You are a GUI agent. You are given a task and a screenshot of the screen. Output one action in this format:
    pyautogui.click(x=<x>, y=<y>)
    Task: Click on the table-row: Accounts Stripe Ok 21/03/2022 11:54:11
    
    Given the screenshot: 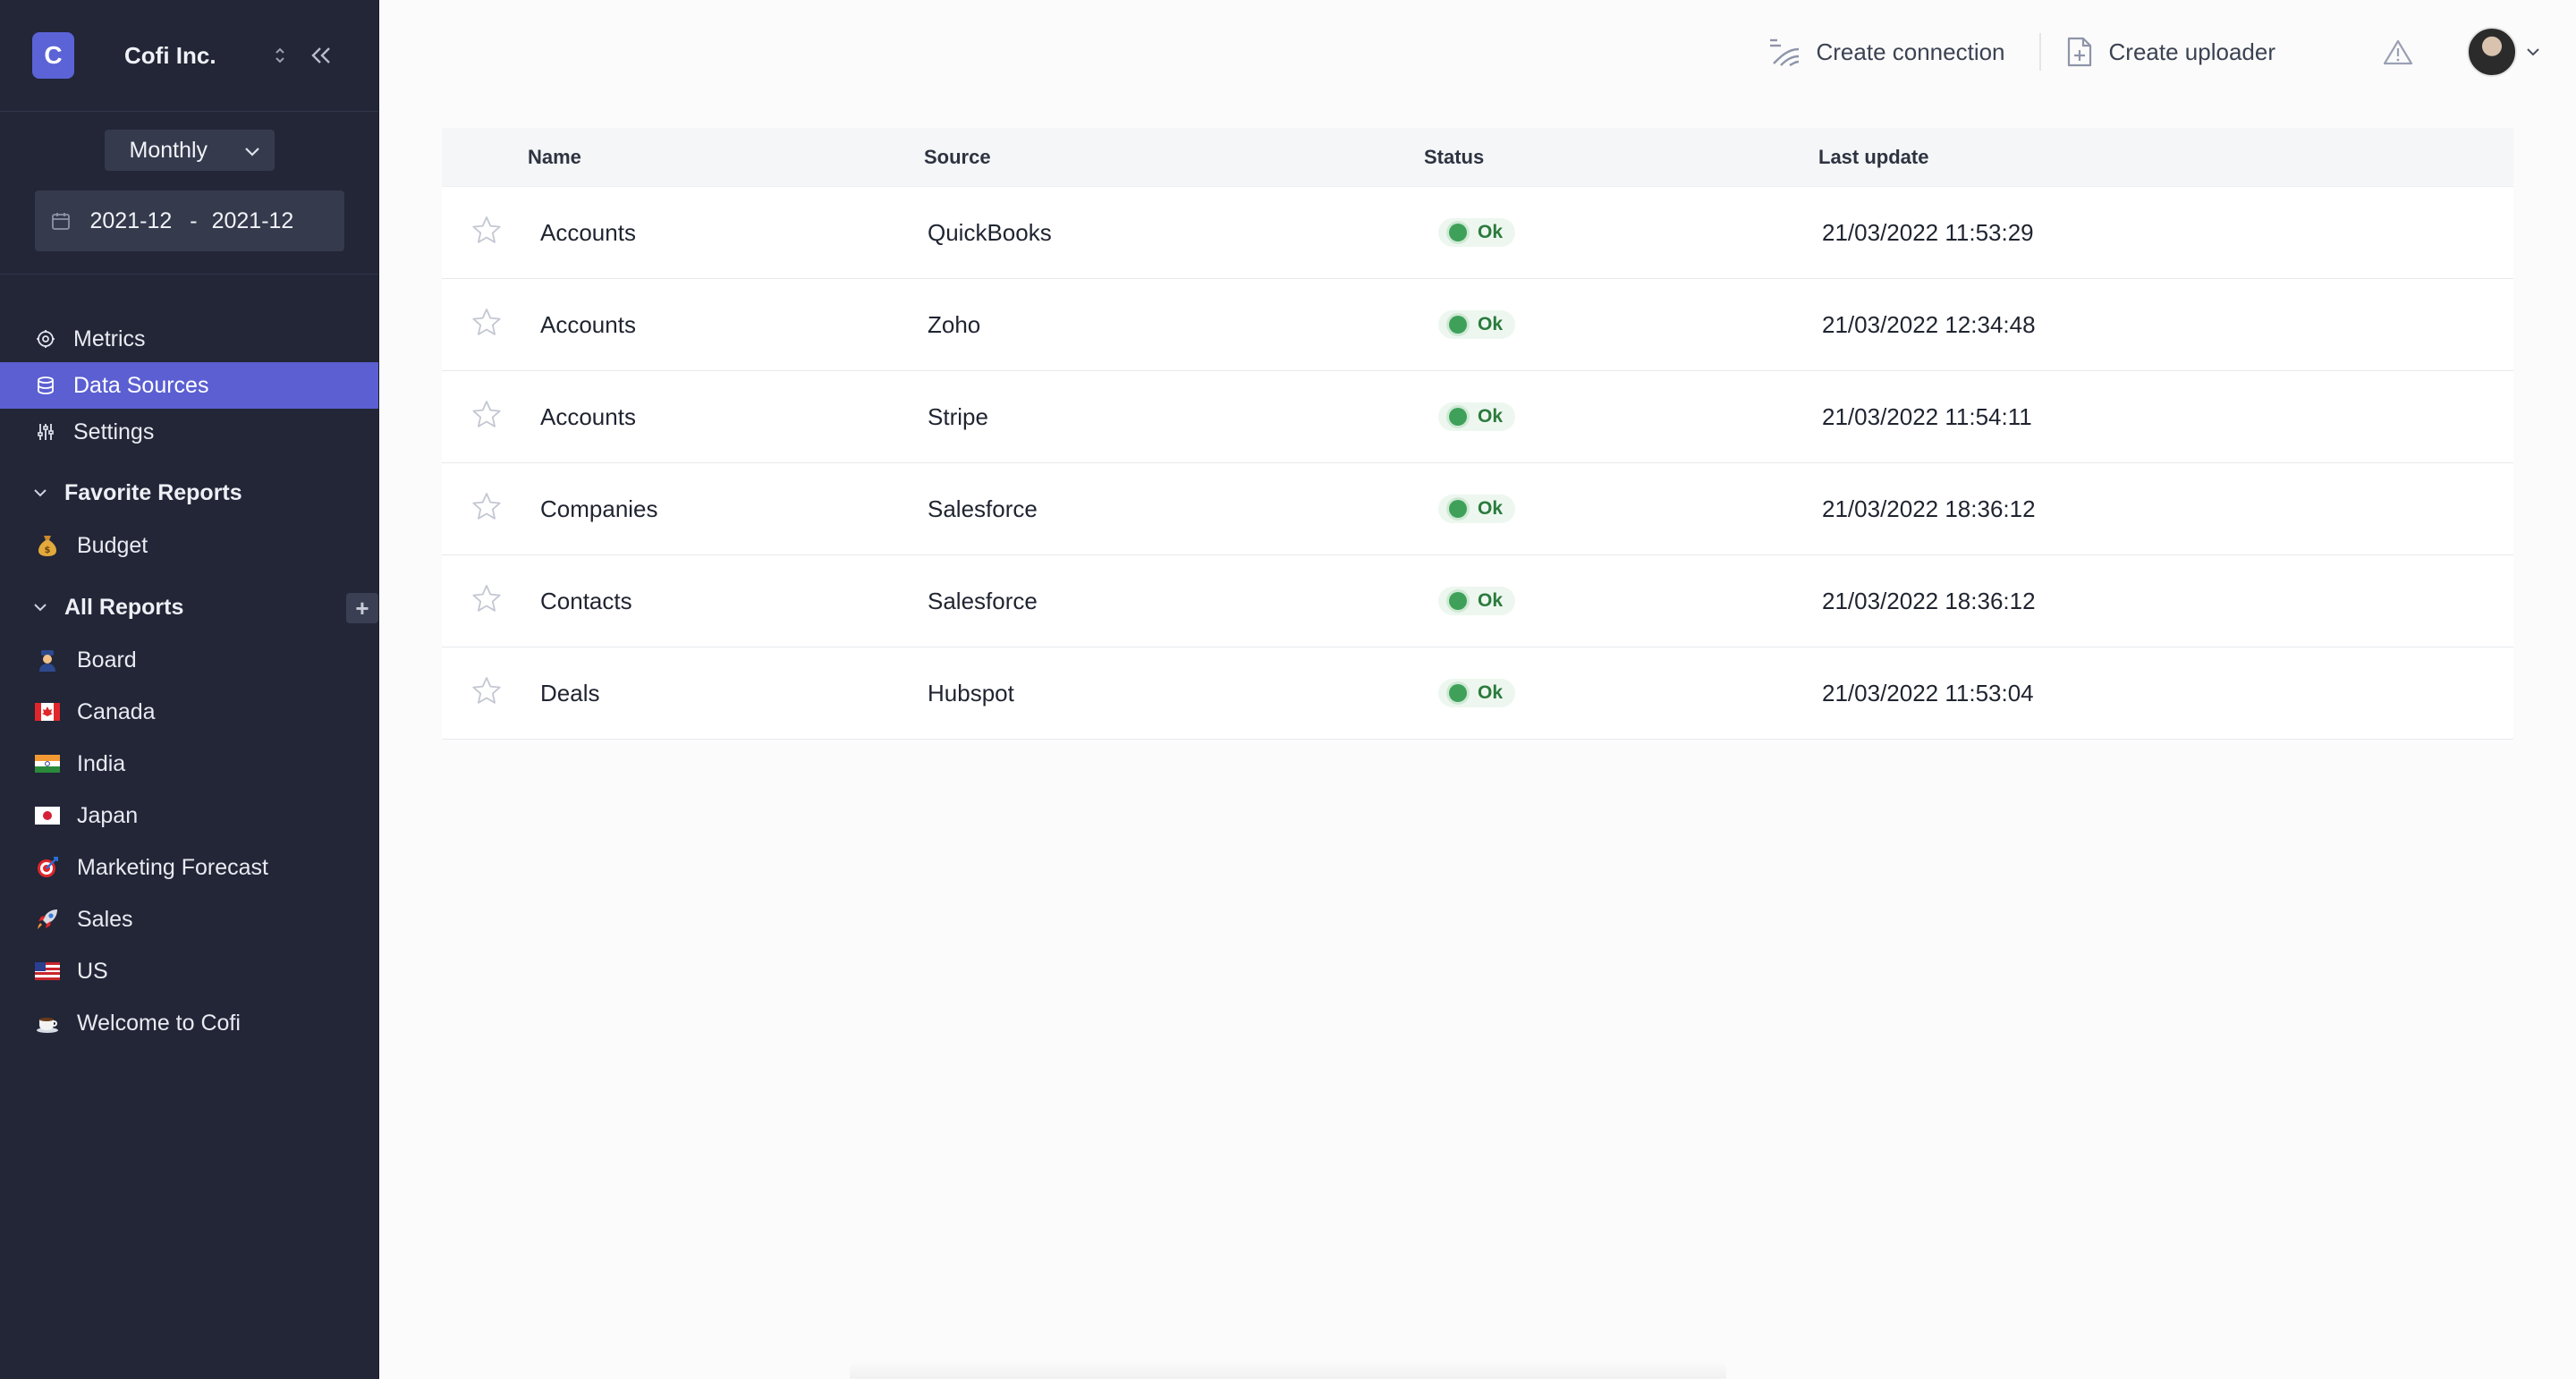 What is the action you would take?
    pyautogui.click(x=1477, y=417)
    